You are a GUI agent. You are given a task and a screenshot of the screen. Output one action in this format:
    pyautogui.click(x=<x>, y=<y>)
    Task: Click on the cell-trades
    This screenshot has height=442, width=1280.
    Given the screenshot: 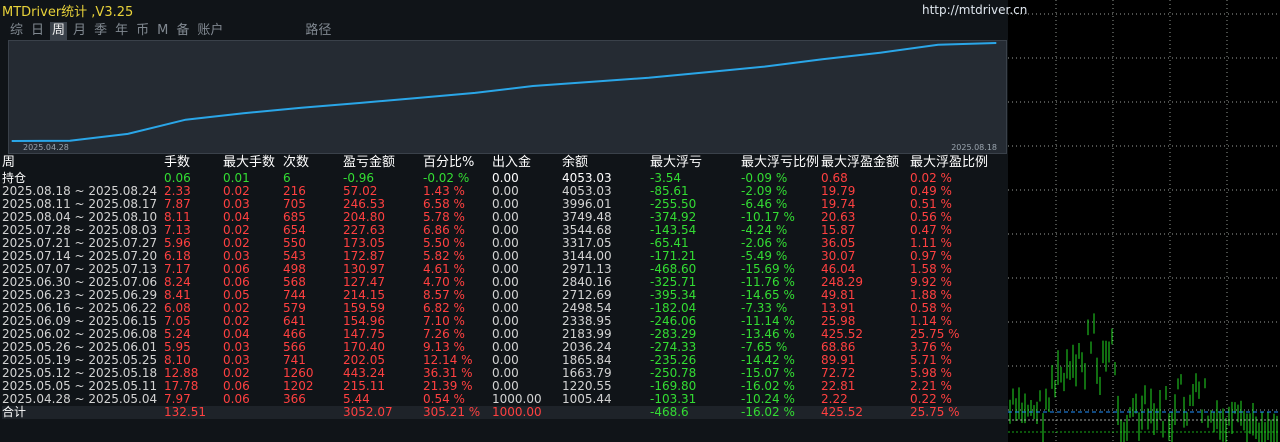 What is the action you would take?
    pyautogui.click(x=313, y=412)
    